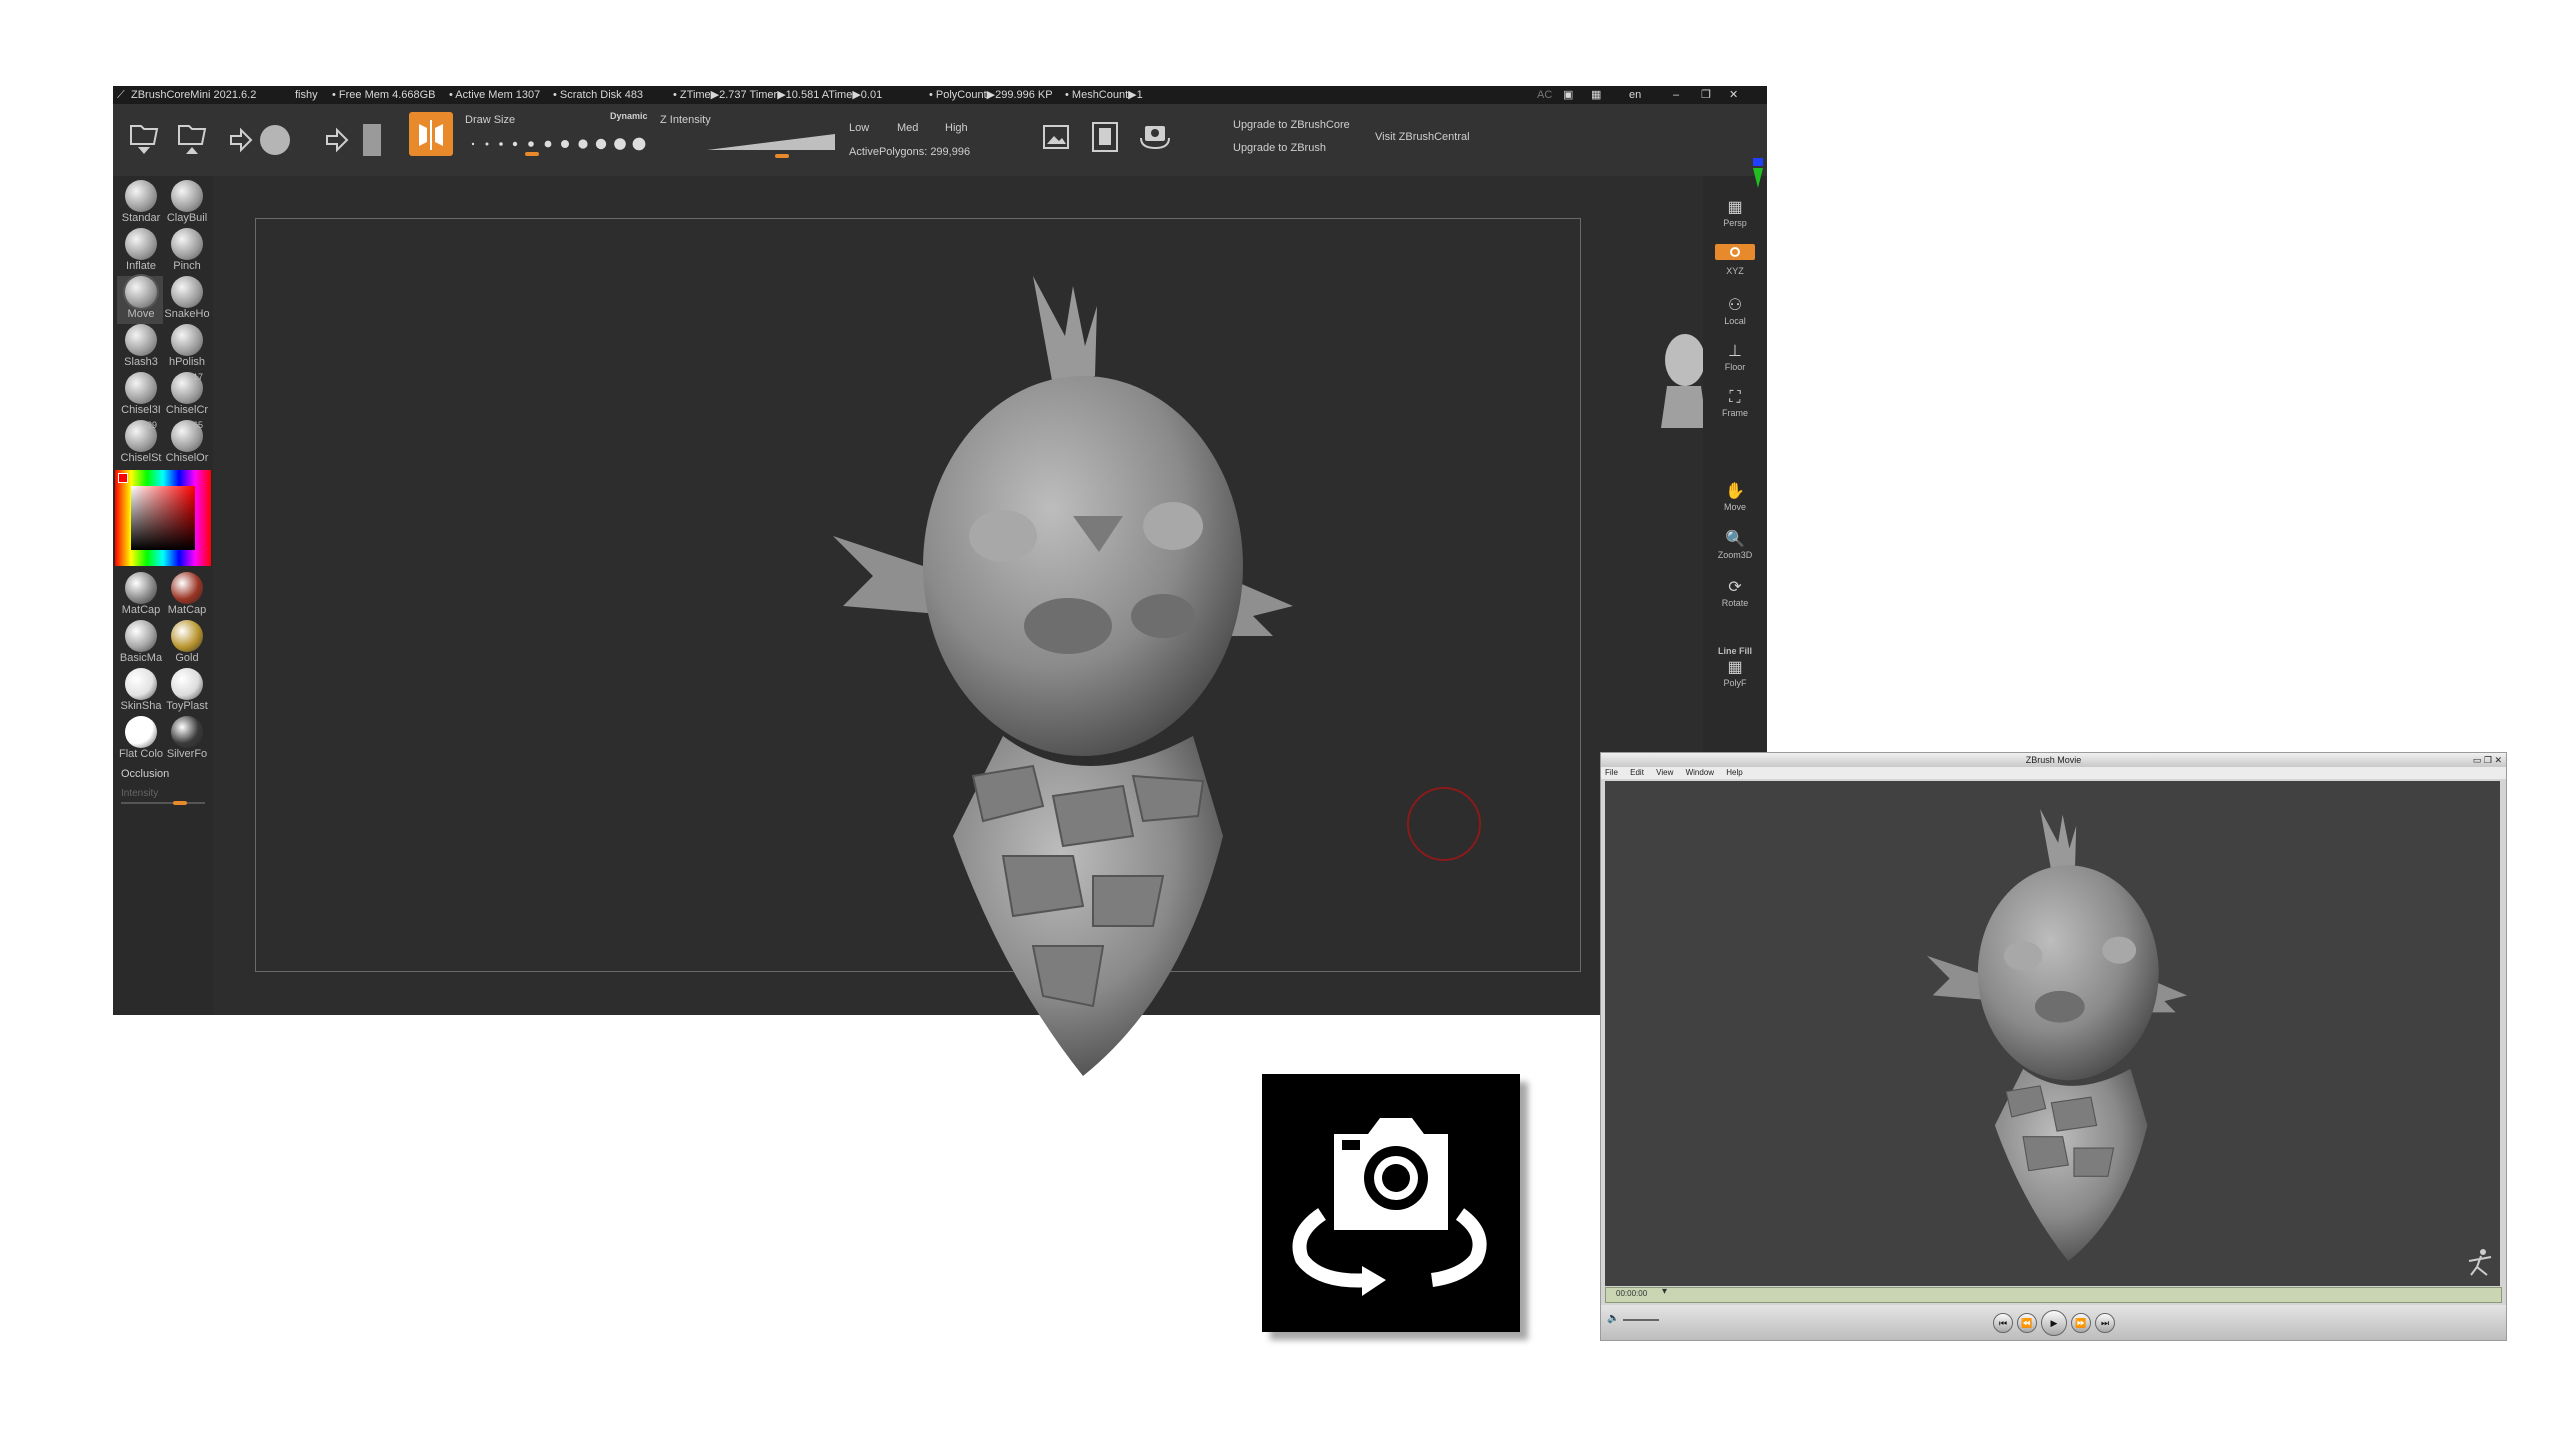 This screenshot has height=1440, width=2560. Describe the element at coordinates (1664, 772) in the screenshot. I see `menu-view: View` at that location.